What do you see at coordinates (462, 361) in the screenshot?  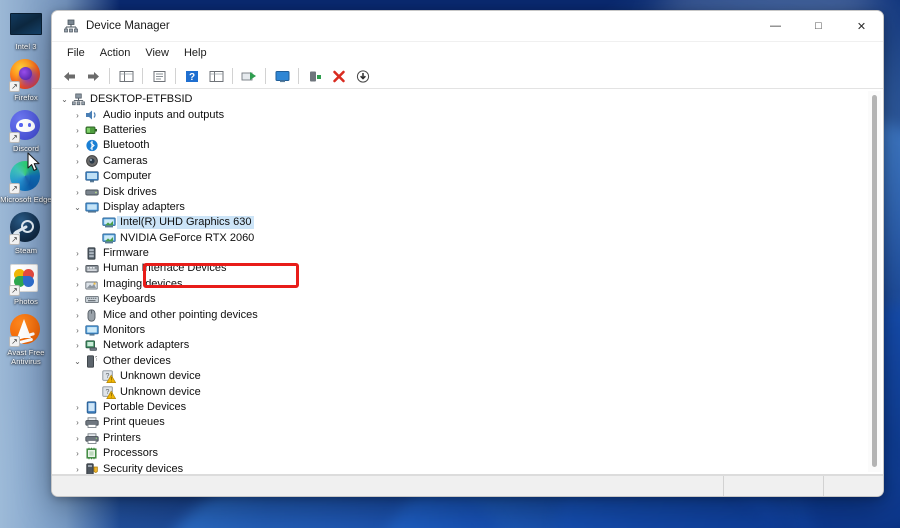 I see `tree-item: ⌄? Other devices` at bounding box center [462, 361].